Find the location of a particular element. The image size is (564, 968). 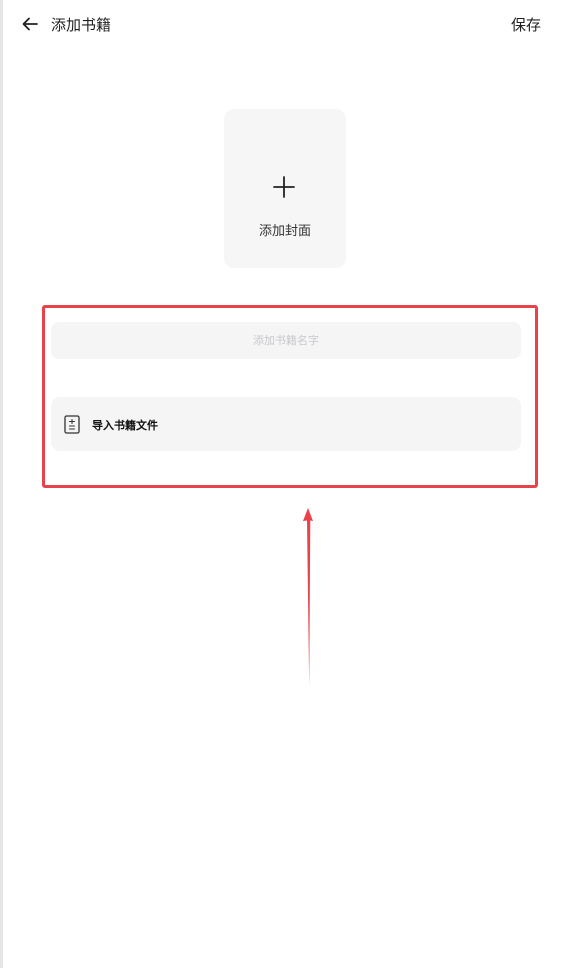

top-bar: 添加书籍 保存 is located at coordinates (282, 25).